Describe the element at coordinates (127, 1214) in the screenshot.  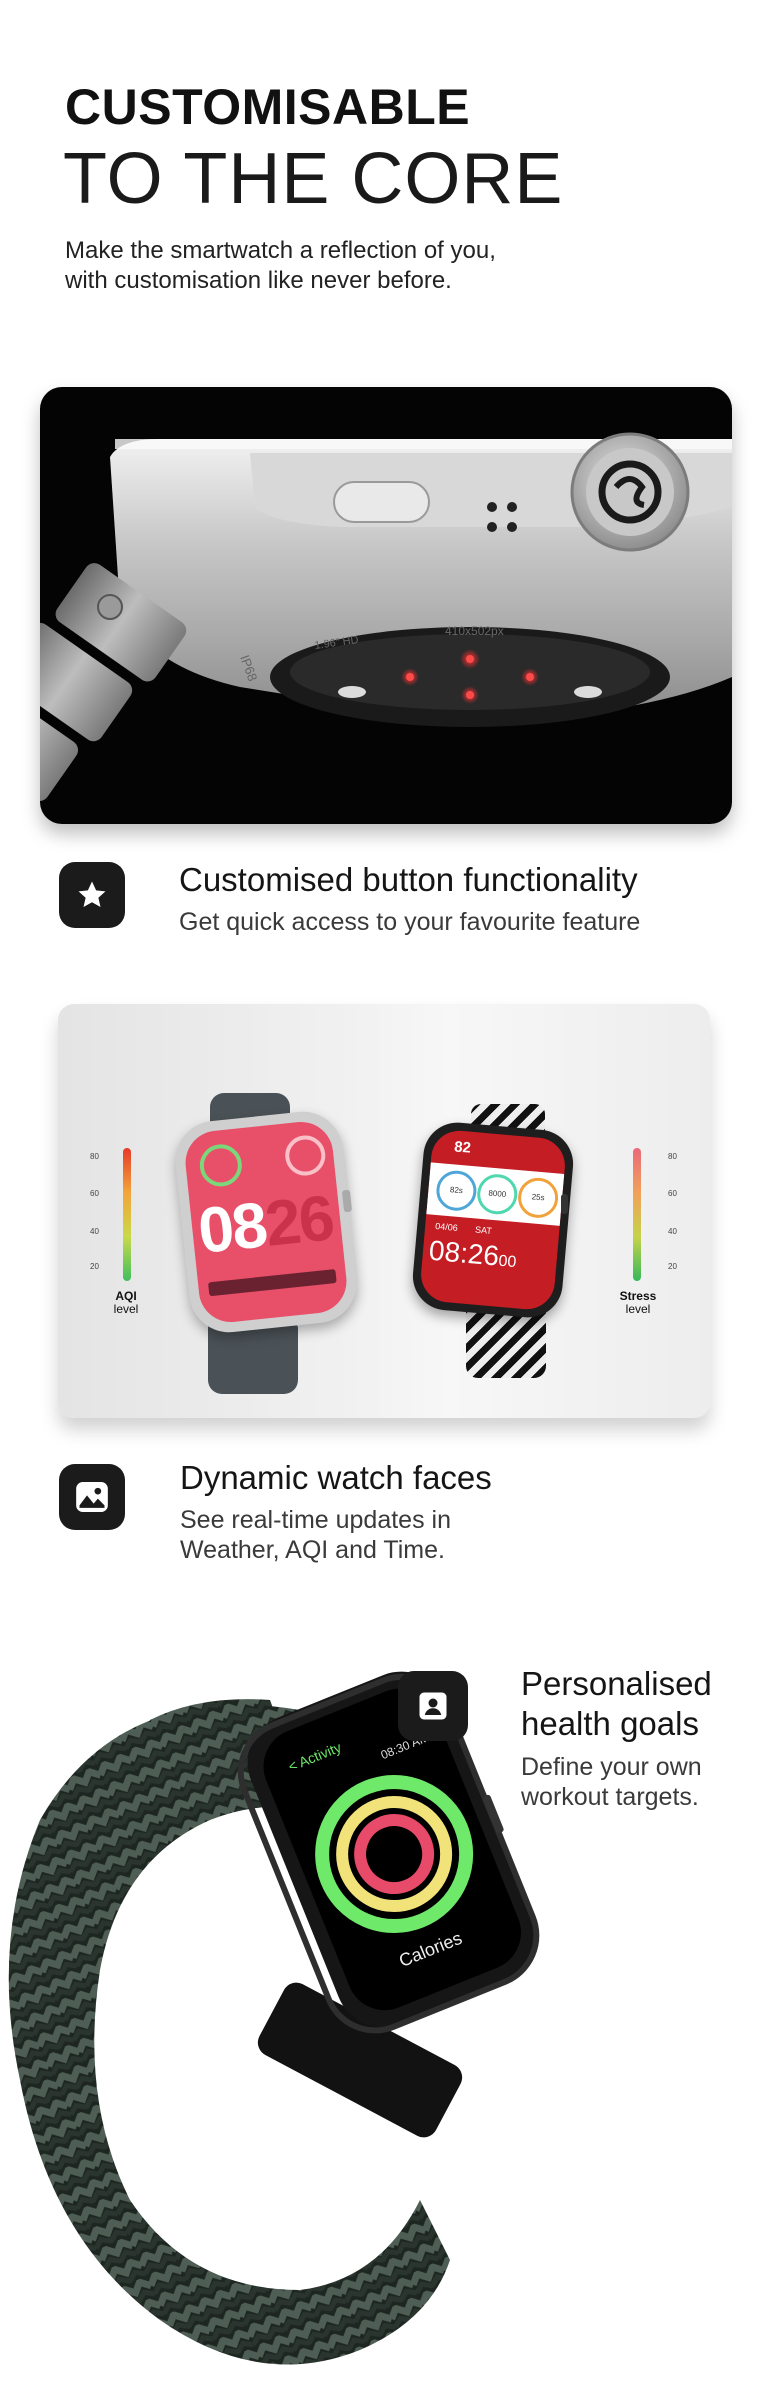
I see `aqi-level-bar` at that location.